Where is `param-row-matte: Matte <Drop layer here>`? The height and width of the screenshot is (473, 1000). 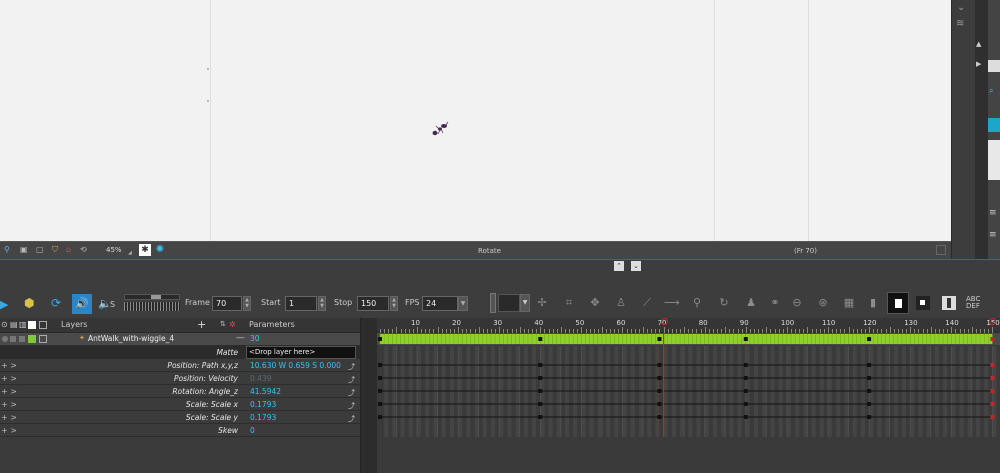
param-row-matte: Matte <Drop layer here> is located at coordinates (180, 352).